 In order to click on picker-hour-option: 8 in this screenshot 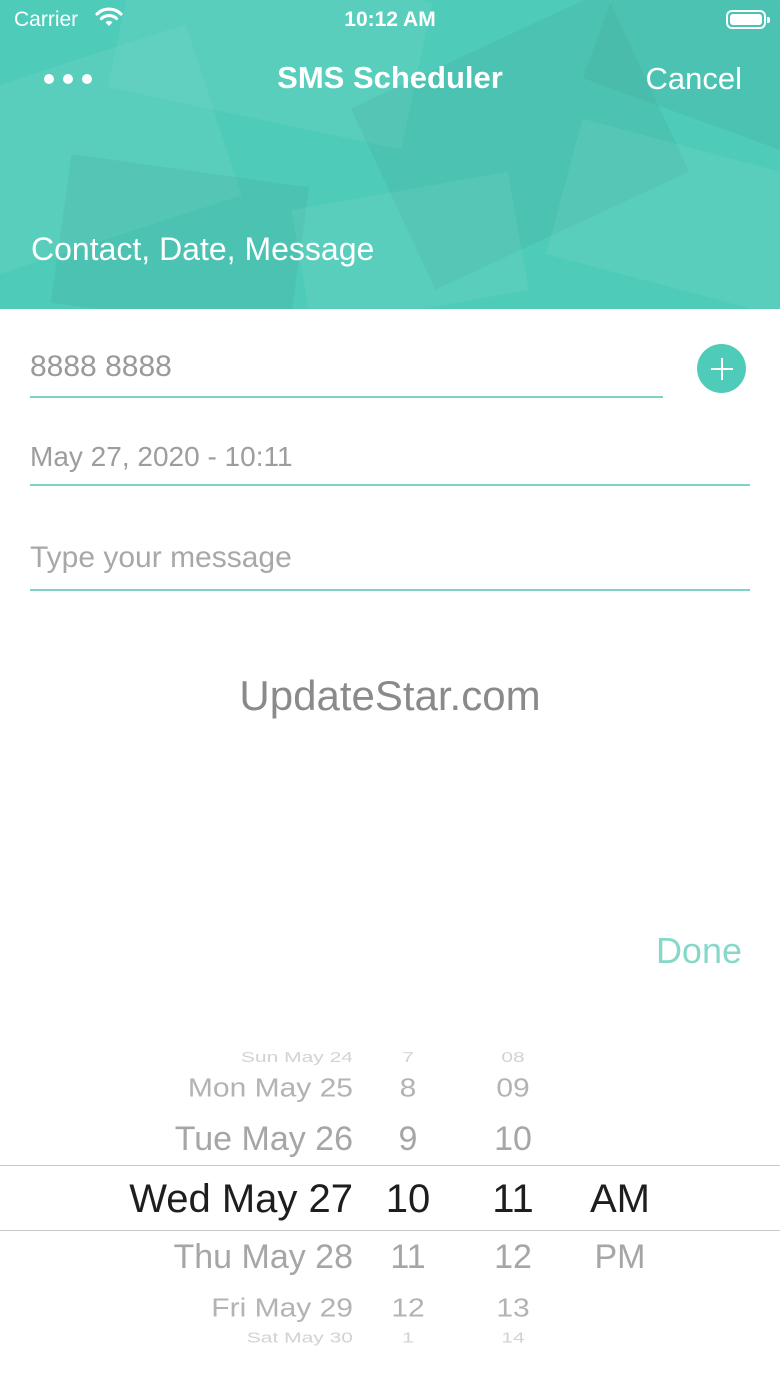, I will do `click(408, 1088)`.